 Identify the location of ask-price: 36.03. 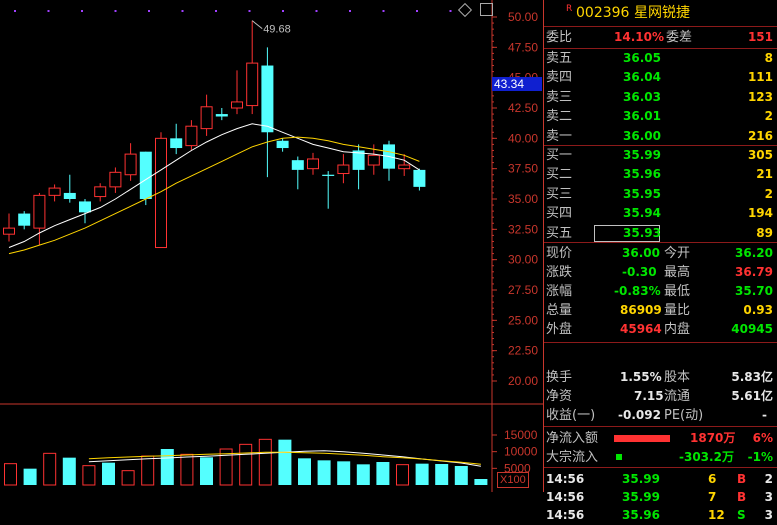
(642, 96).